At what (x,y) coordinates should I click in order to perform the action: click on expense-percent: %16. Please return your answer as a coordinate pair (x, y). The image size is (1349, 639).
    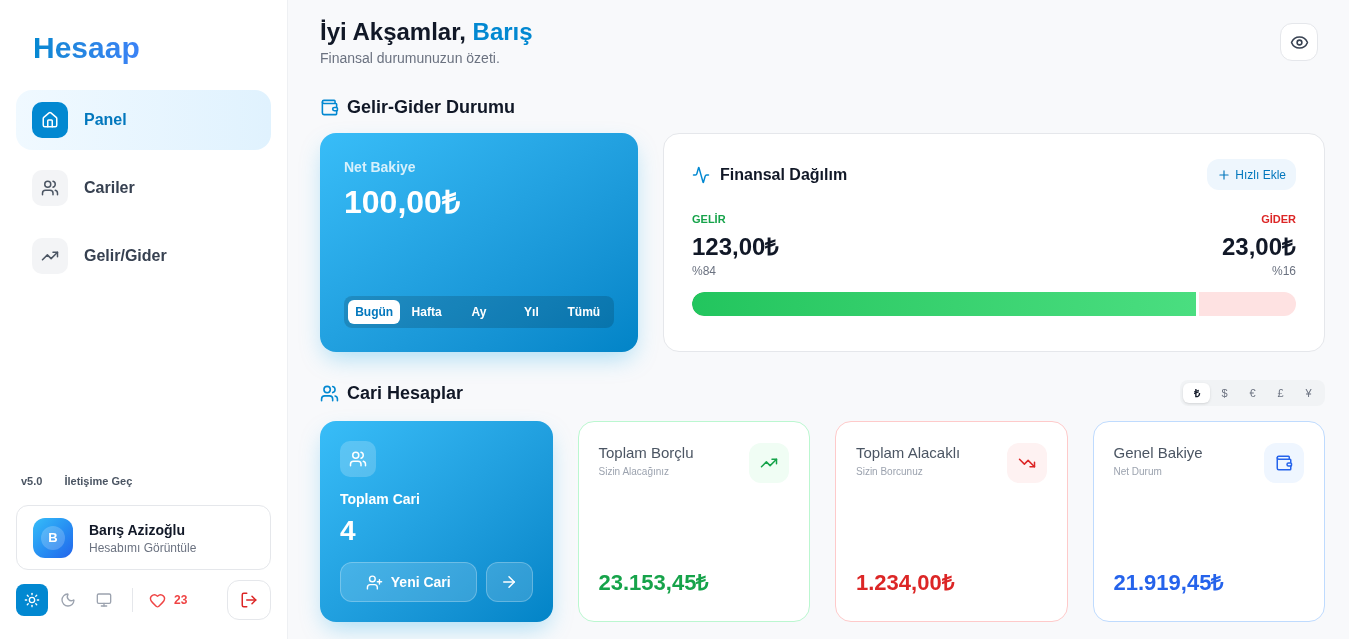
    Looking at the image, I should click on (1283, 271).